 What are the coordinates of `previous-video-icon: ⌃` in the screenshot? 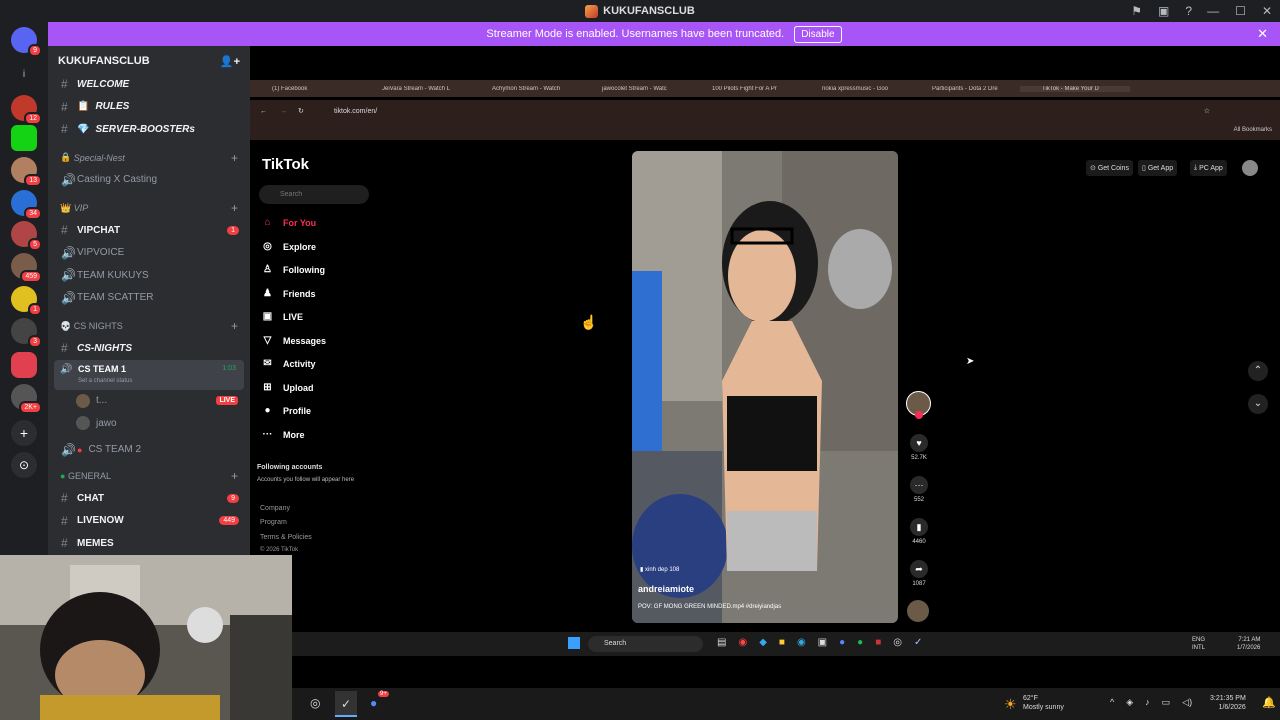 It's located at (1258, 371).